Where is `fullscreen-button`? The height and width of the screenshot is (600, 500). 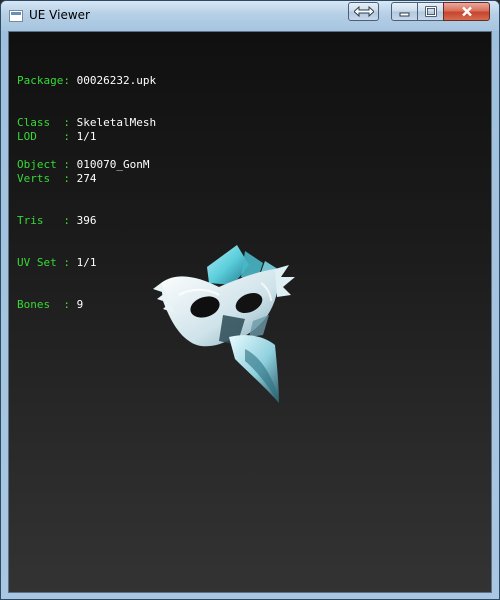 fullscreen-button is located at coordinates (363, 11).